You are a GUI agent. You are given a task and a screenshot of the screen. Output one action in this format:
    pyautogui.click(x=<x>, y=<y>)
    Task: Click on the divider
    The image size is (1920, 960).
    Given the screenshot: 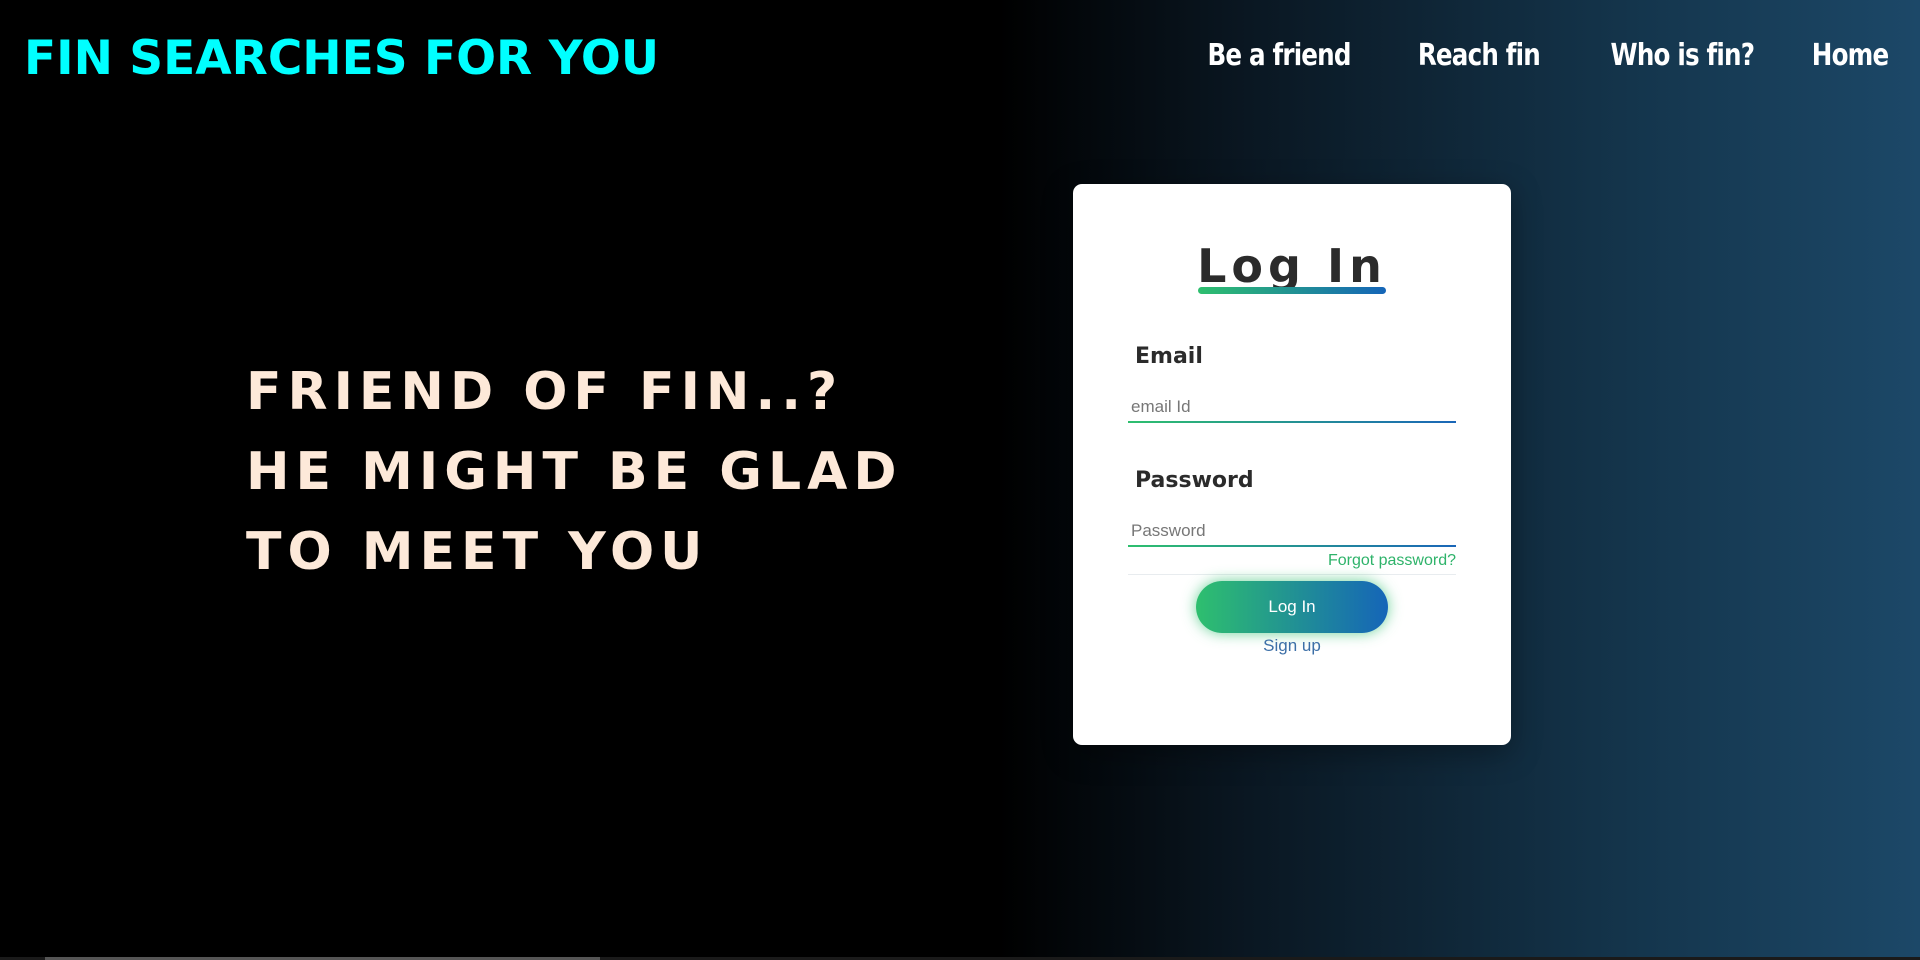 What is the action you would take?
    pyautogui.click(x=1292, y=574)
    